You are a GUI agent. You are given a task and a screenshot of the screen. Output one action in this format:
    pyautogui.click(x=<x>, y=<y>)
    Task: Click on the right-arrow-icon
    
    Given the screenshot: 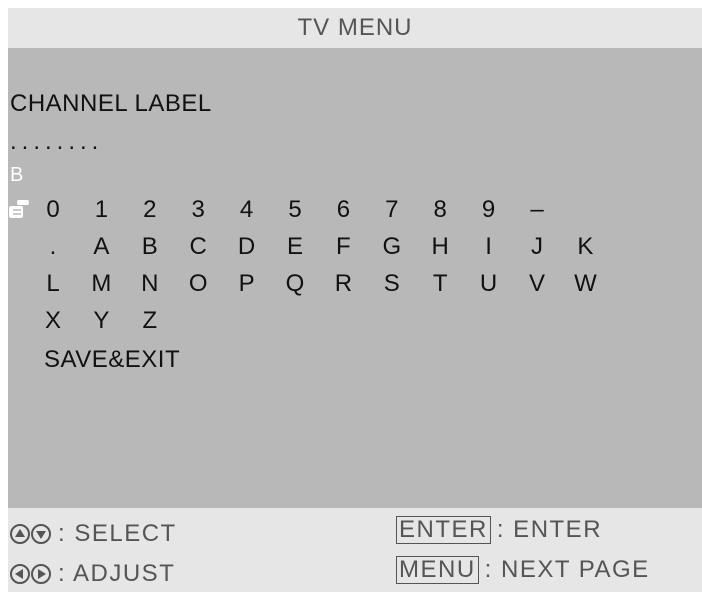 What is the action you would take?
    pyautogui.click(x=41, y=574)
    